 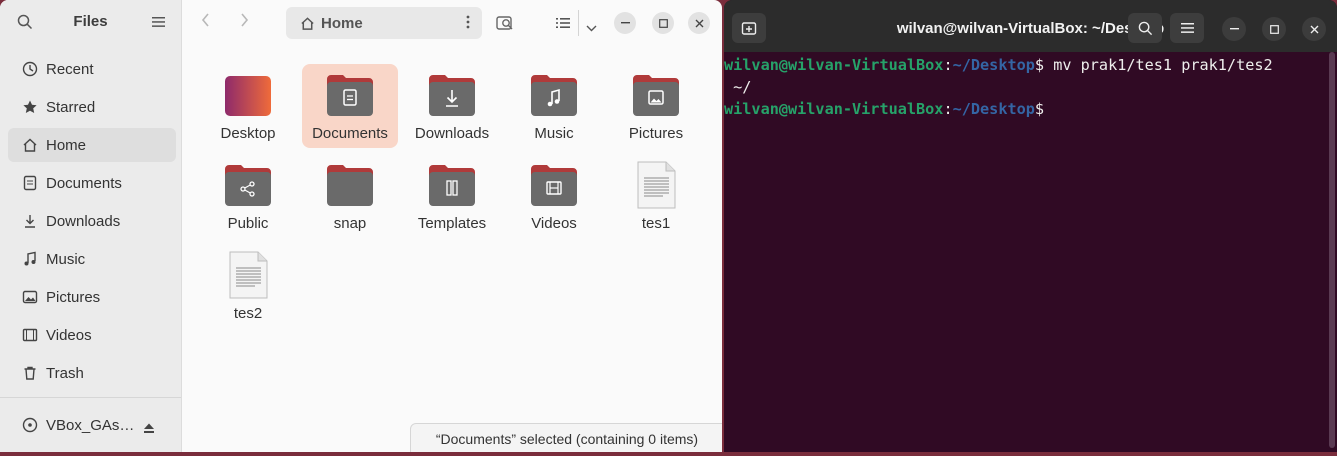 I want to click on documents-folder-icon, so click(x=350, y=95).